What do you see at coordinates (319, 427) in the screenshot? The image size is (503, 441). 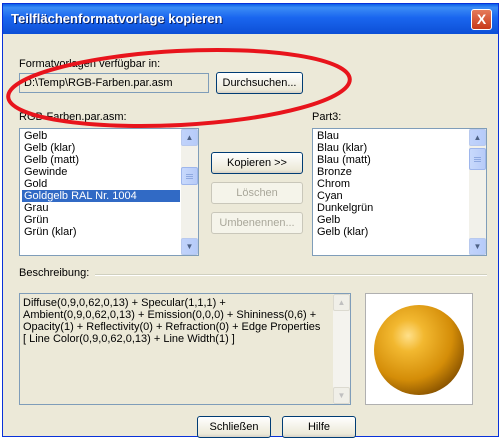 I see `help-button: Hilfe` at bounding box center [319, 427].